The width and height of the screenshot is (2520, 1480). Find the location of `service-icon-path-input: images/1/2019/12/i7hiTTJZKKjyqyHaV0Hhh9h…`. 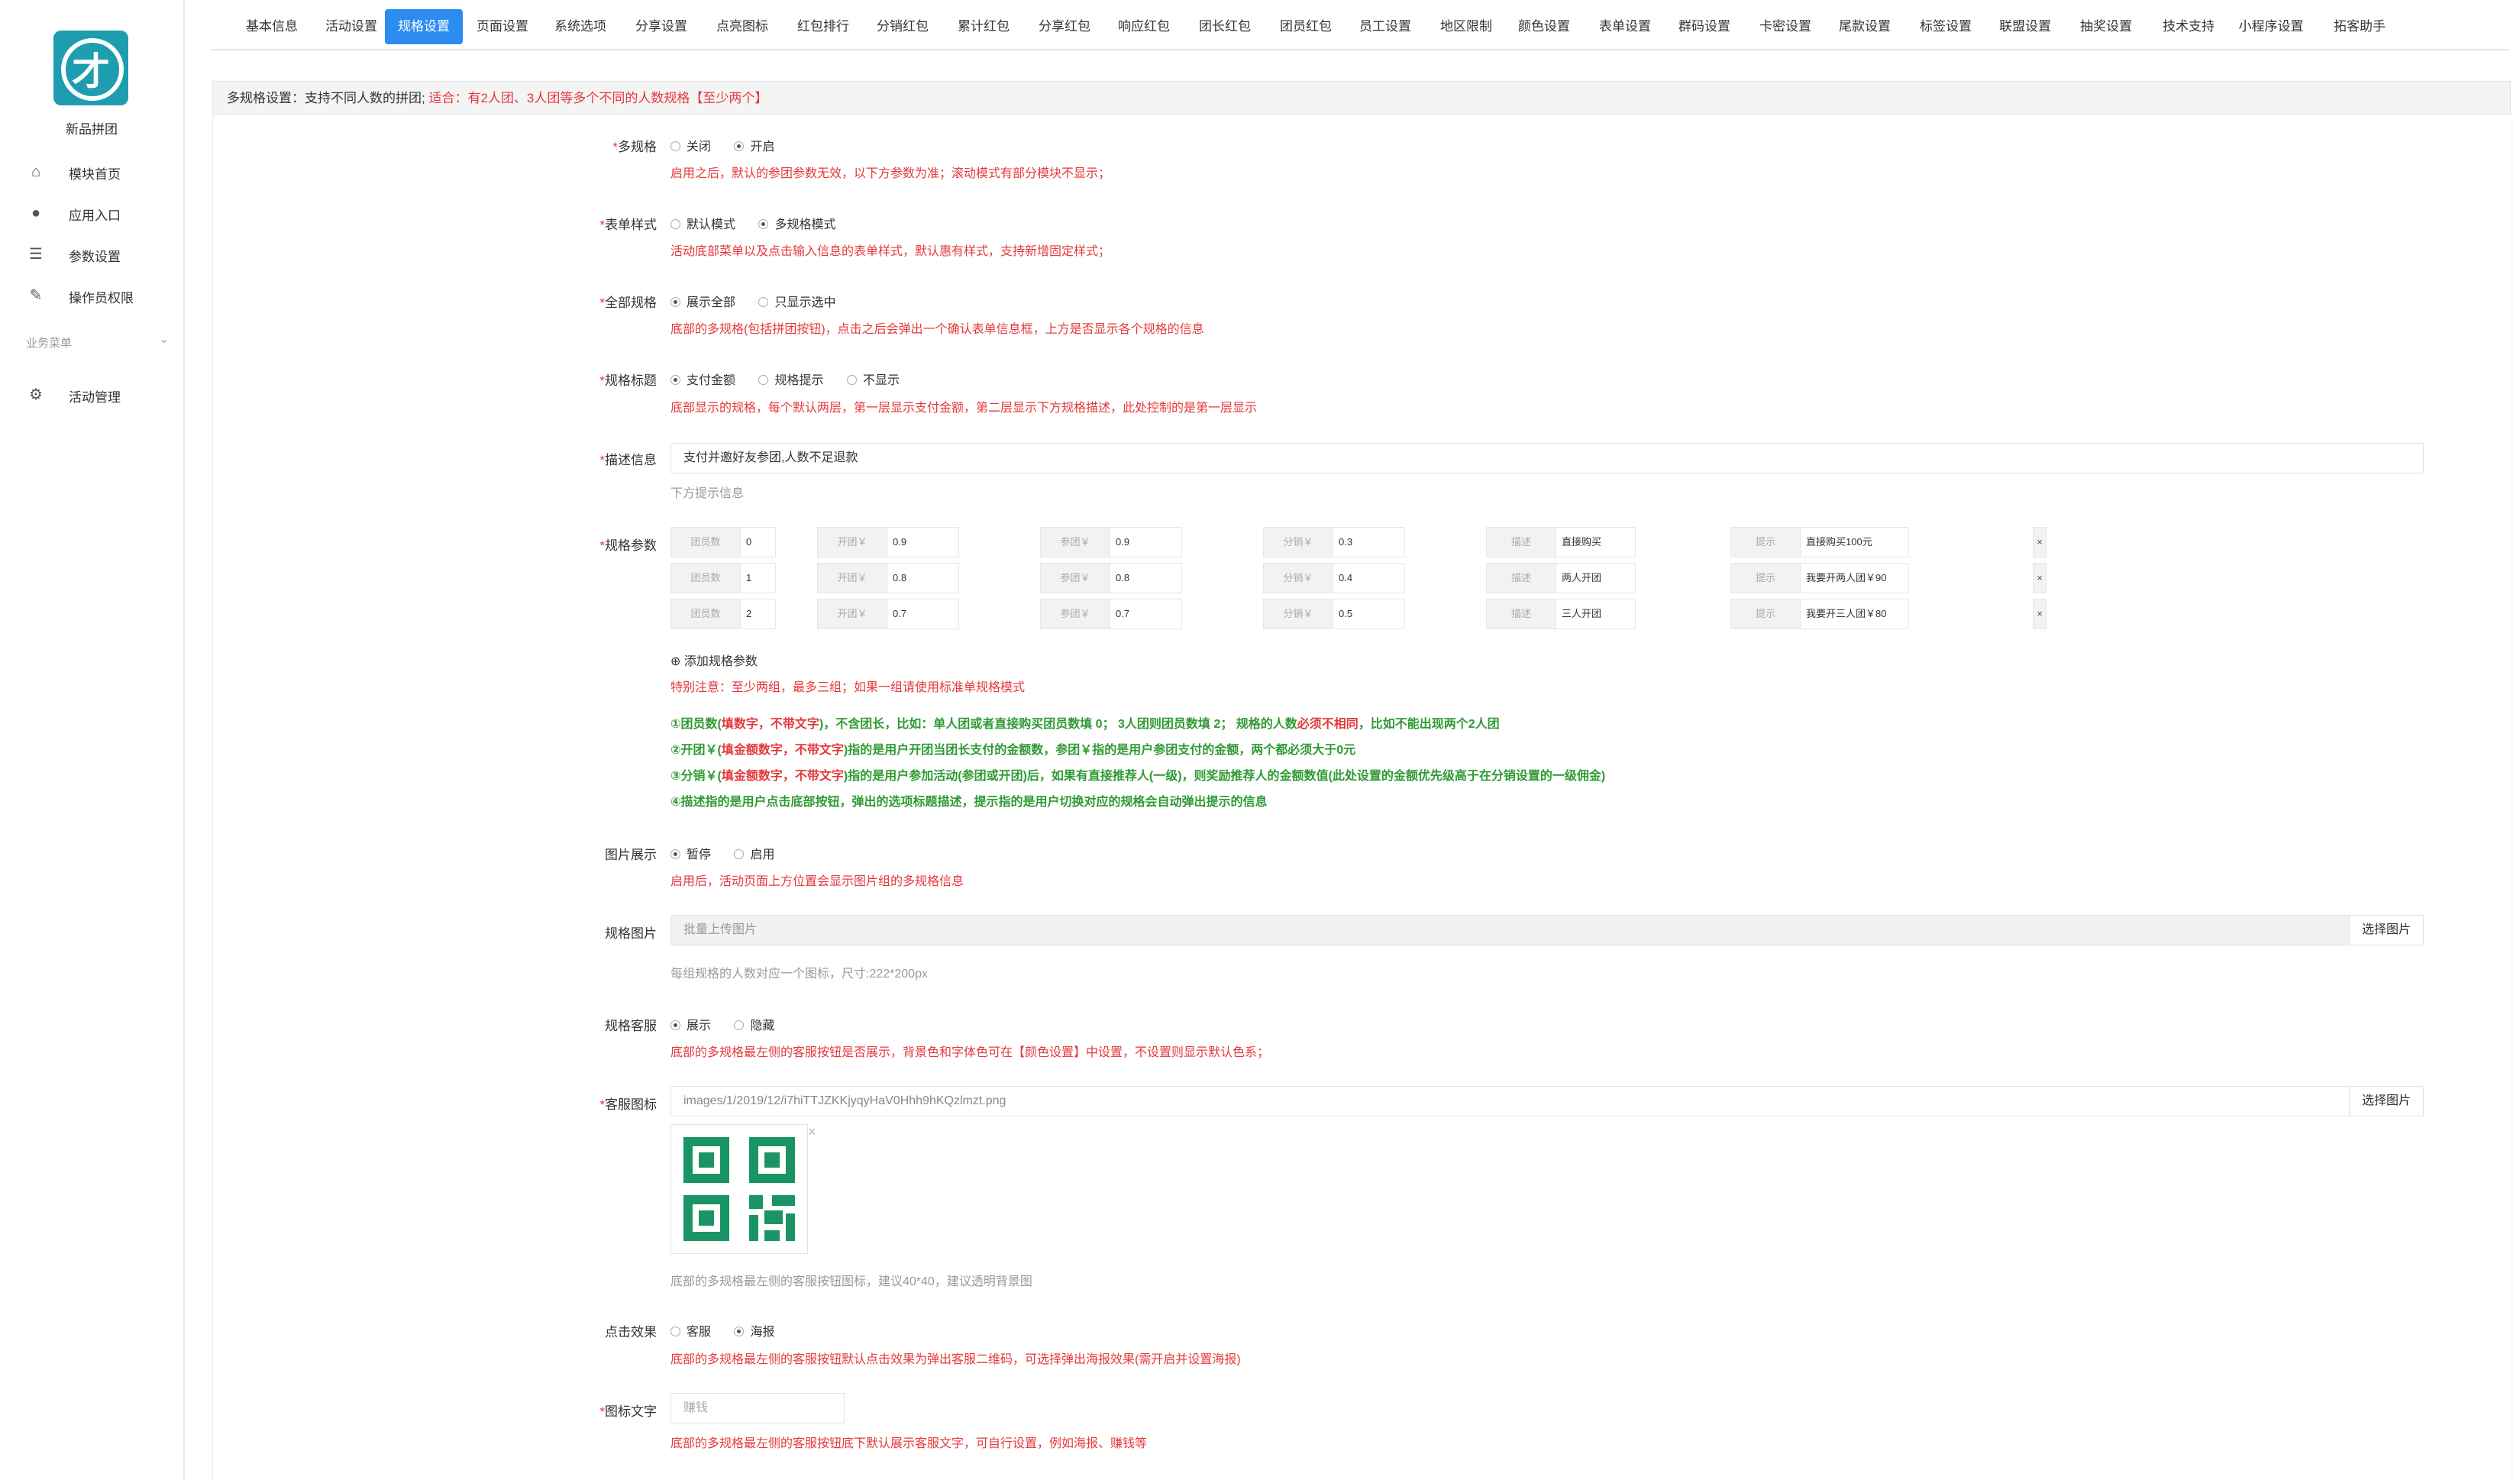

service-icon-path-input: images/1/2019/12/i7hiTTJZKKjyqyHaV0Hhh9h… is located at coordinates (1510, 1101).